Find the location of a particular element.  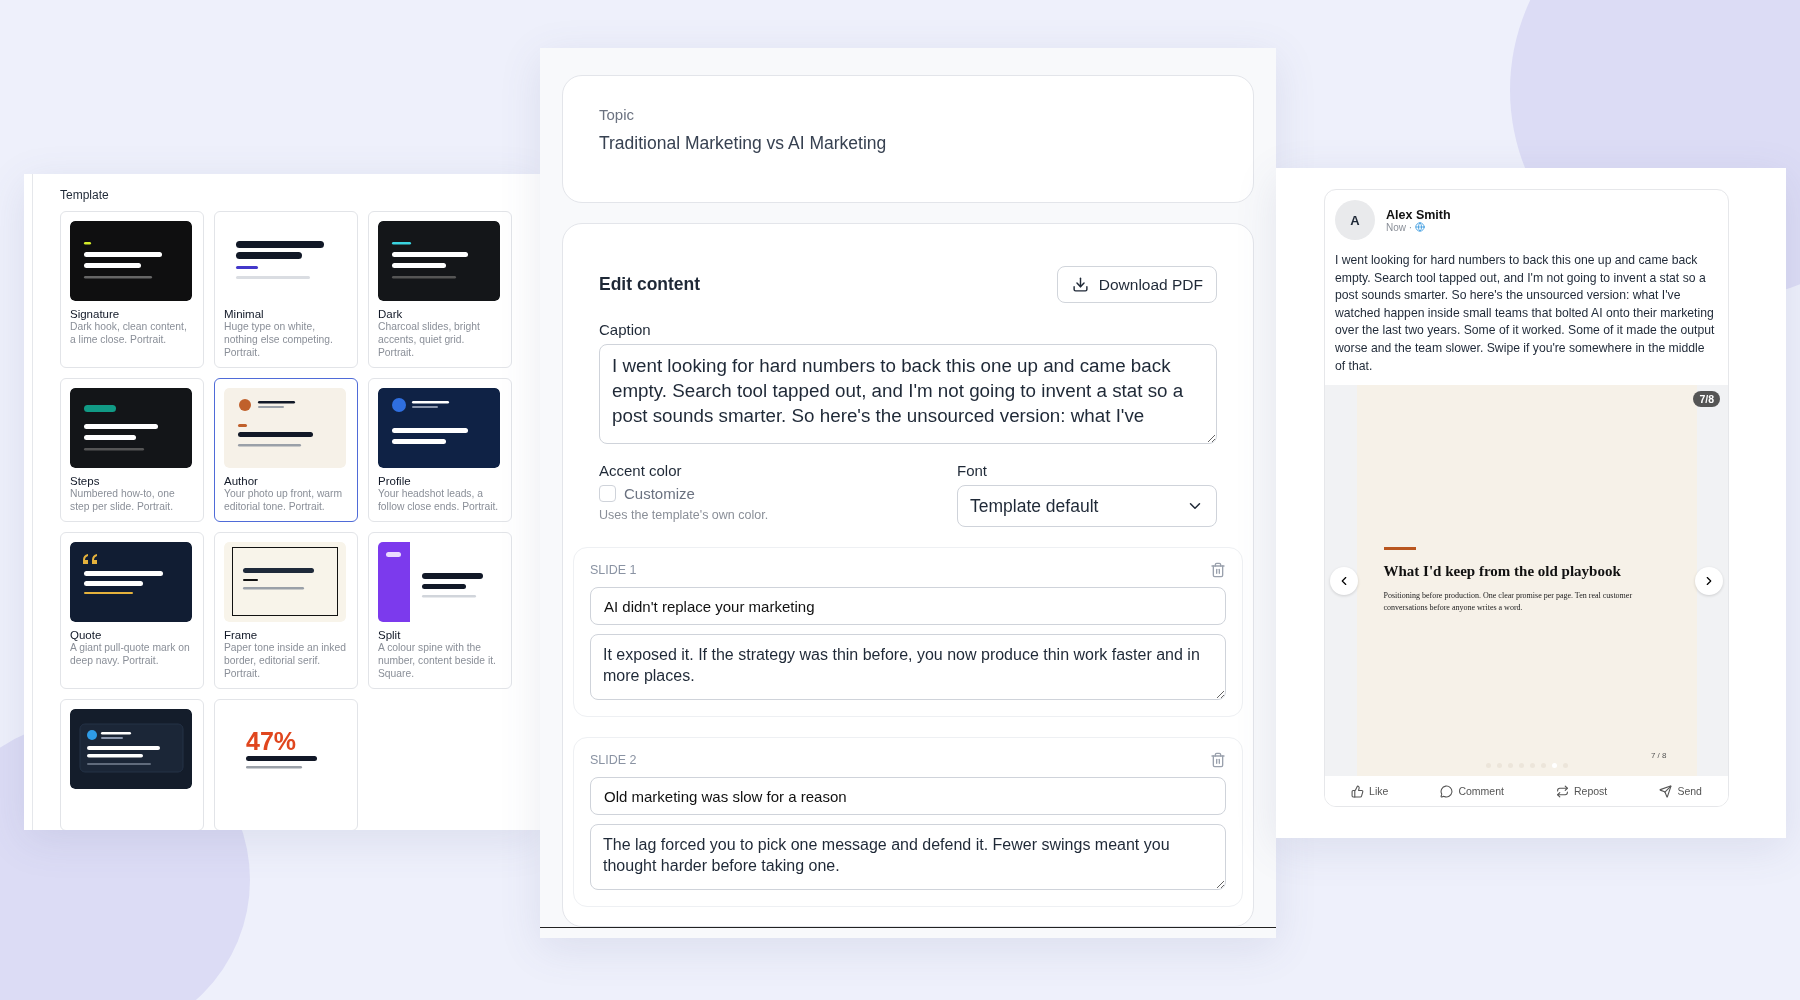

slide-counter: 7/8 is located at coordinates (1706, 399).